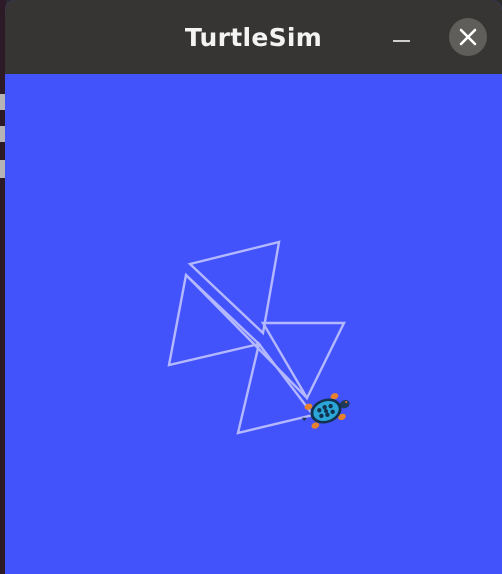 Image resolution: width=502 pixels, height=574 pixels. I want to click on minimize-icon, so click(401, 41).